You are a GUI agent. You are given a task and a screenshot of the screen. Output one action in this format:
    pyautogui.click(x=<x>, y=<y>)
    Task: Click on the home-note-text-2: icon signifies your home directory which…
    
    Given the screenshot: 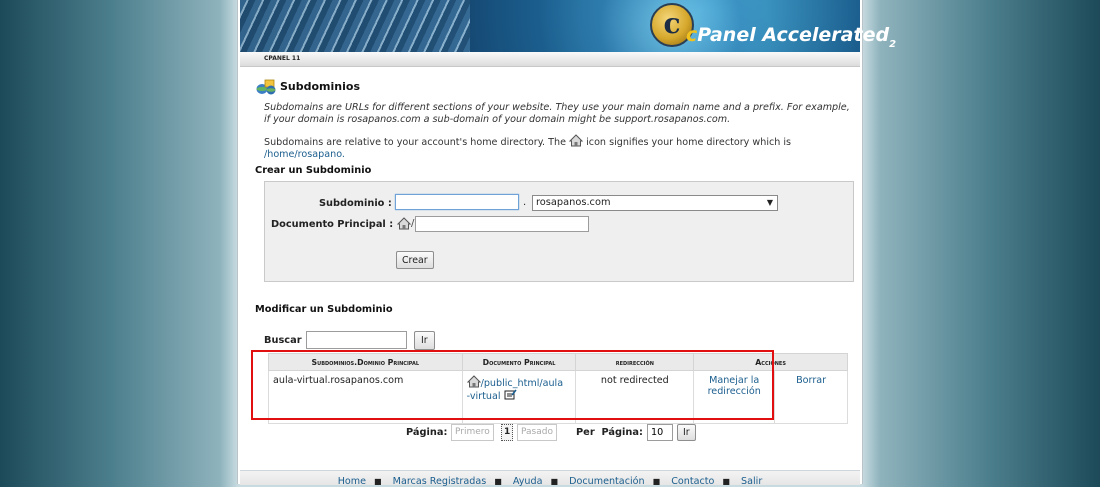 What is the action you would take?
    pyautogui.click(x=689, y=142)
    